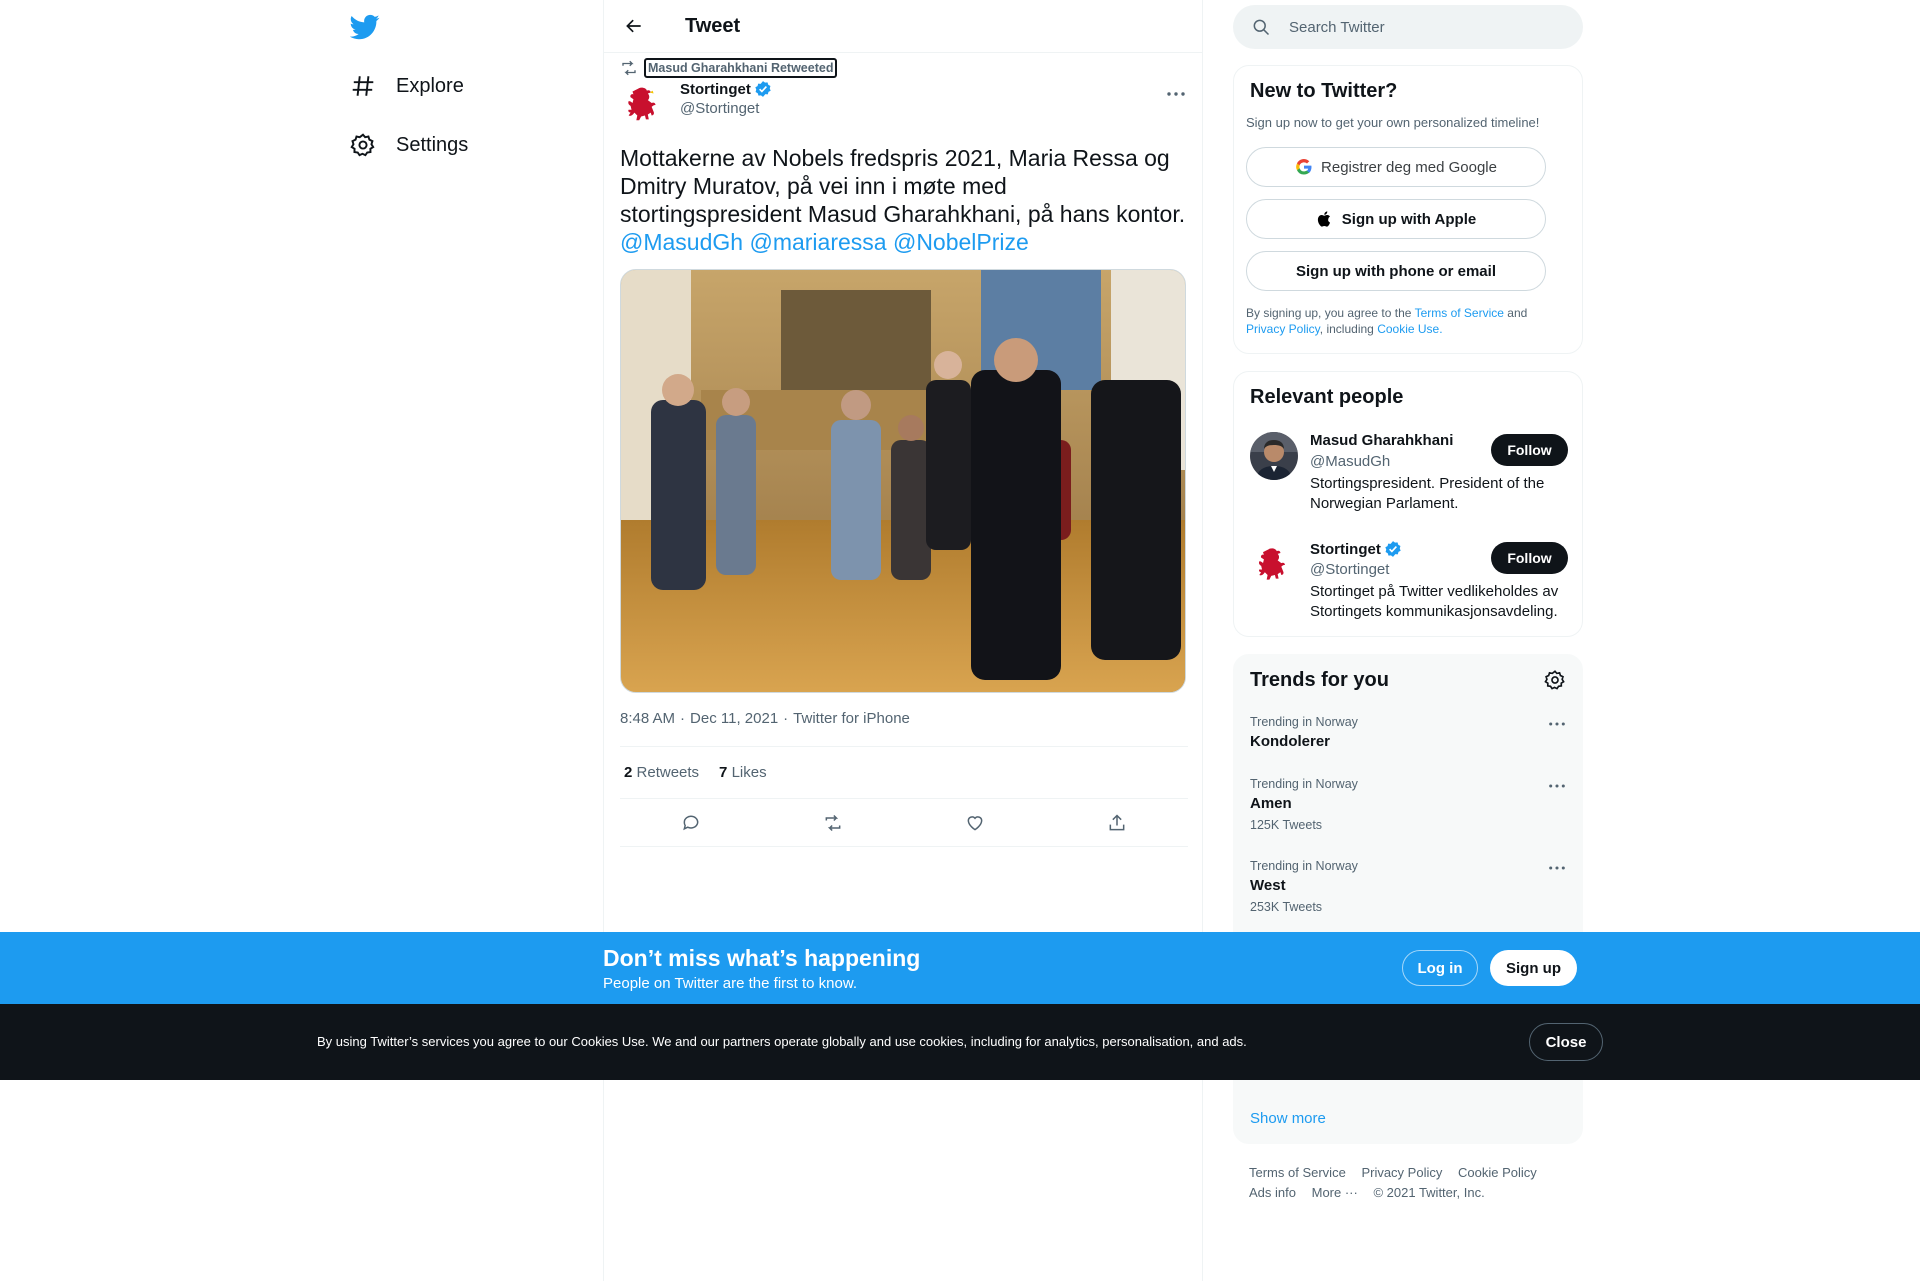 This screenshot has width=1920, height=1281. What do you see at coordinates (1533, 968) in the screenshot?
I see `signup-button: Sign up` at bounding box center [1533, 968].